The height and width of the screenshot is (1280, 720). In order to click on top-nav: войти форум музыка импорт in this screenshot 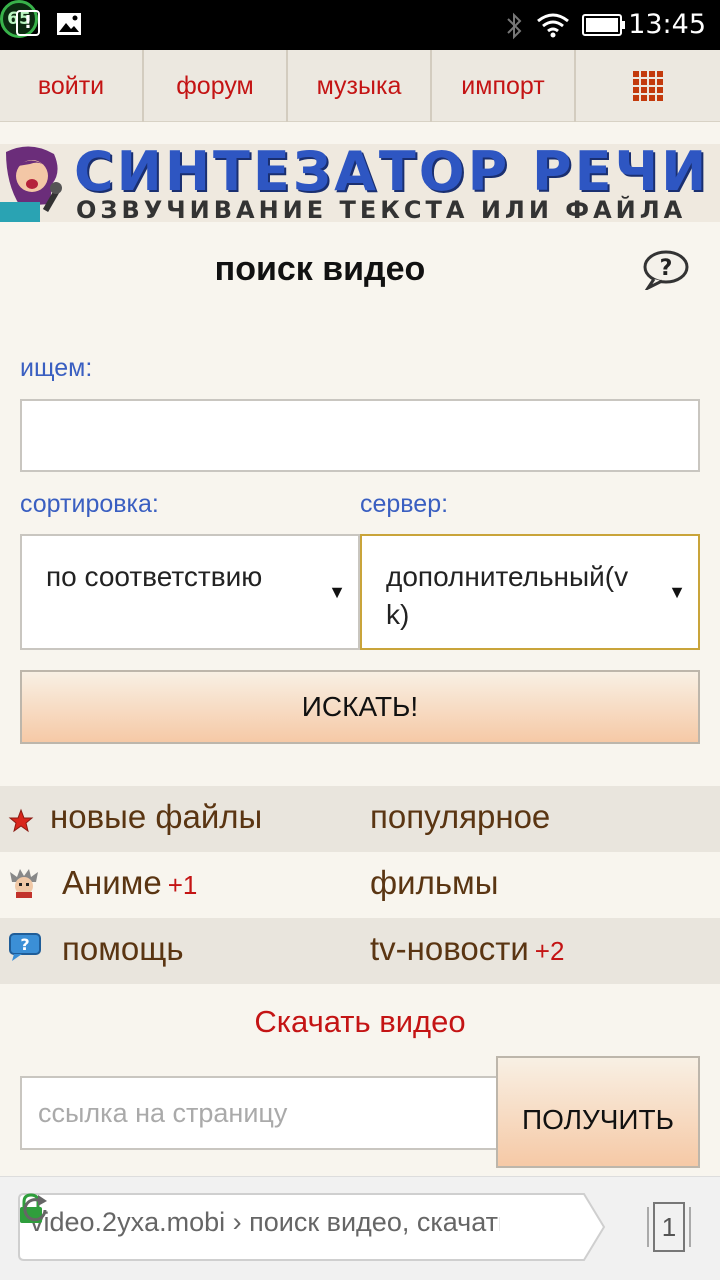, I will do `click(360, 86)`.